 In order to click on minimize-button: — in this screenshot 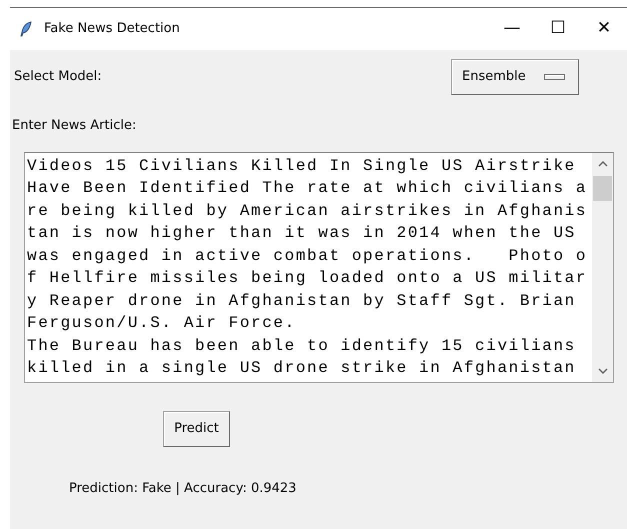, I will do `click(512, 29)`.